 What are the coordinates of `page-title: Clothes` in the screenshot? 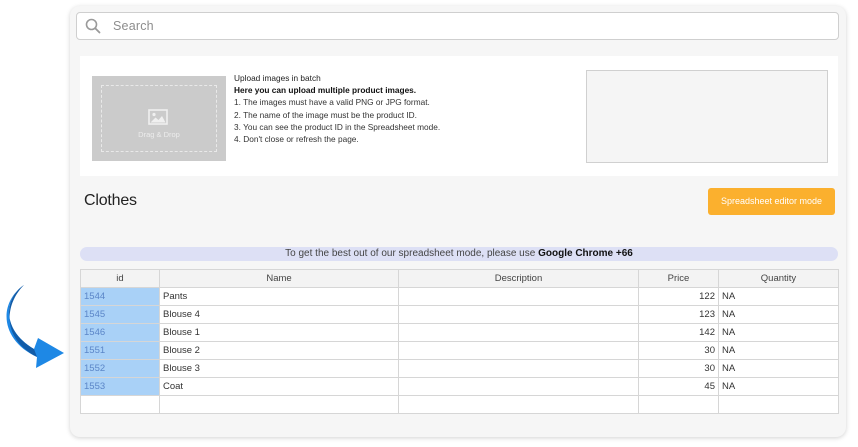 It's located at (110, 200).